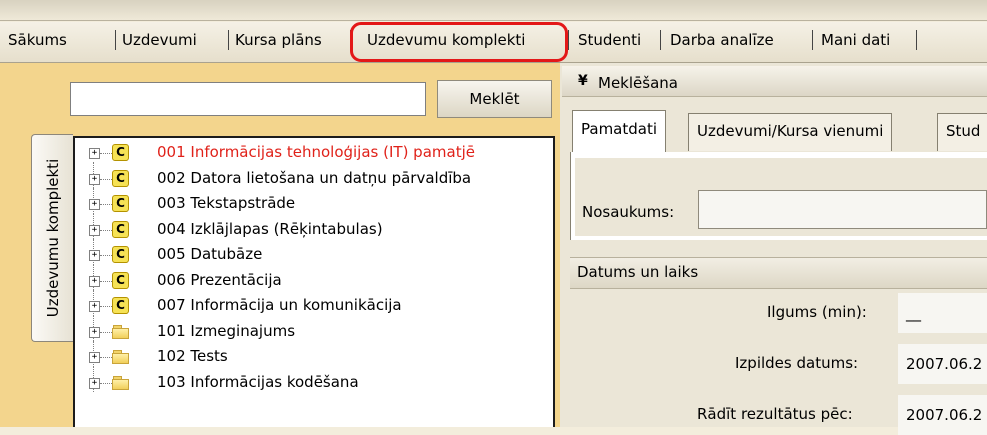 This screenshot has height=435, width=987. I want to click on tree-item-label: 007 Informācija un komunikācija, so click(279, 305).